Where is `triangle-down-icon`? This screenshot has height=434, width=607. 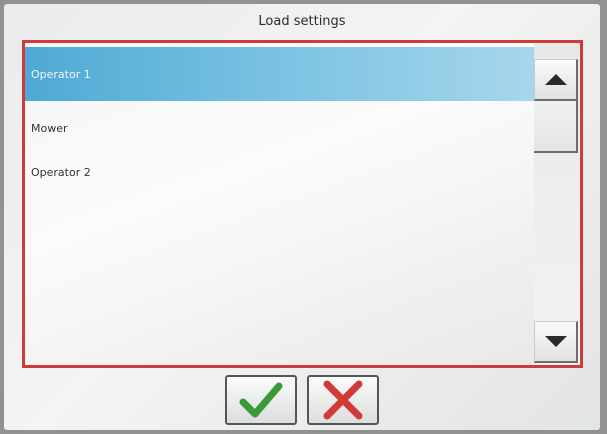
triangle-down-icon is located at coordinates (555, 341).